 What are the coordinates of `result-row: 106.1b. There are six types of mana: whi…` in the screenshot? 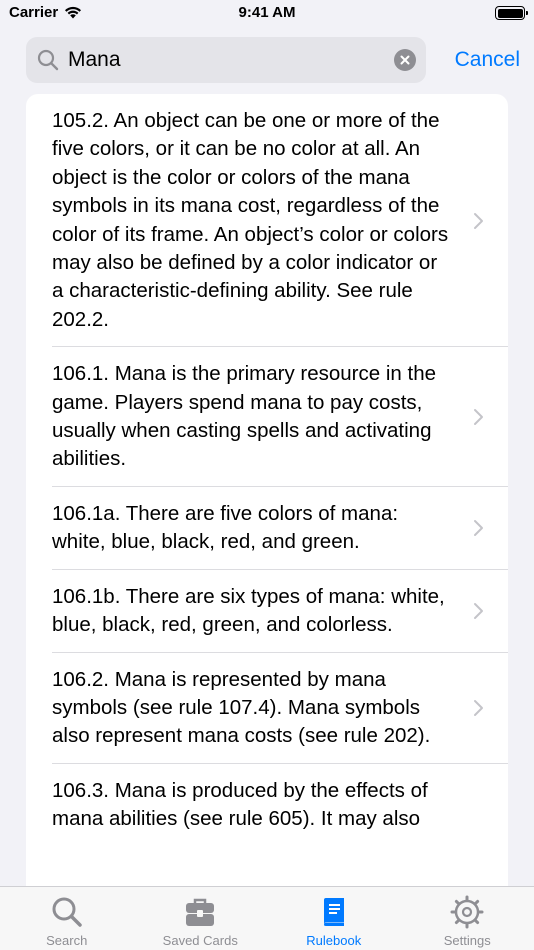 It's located at (267, 611).